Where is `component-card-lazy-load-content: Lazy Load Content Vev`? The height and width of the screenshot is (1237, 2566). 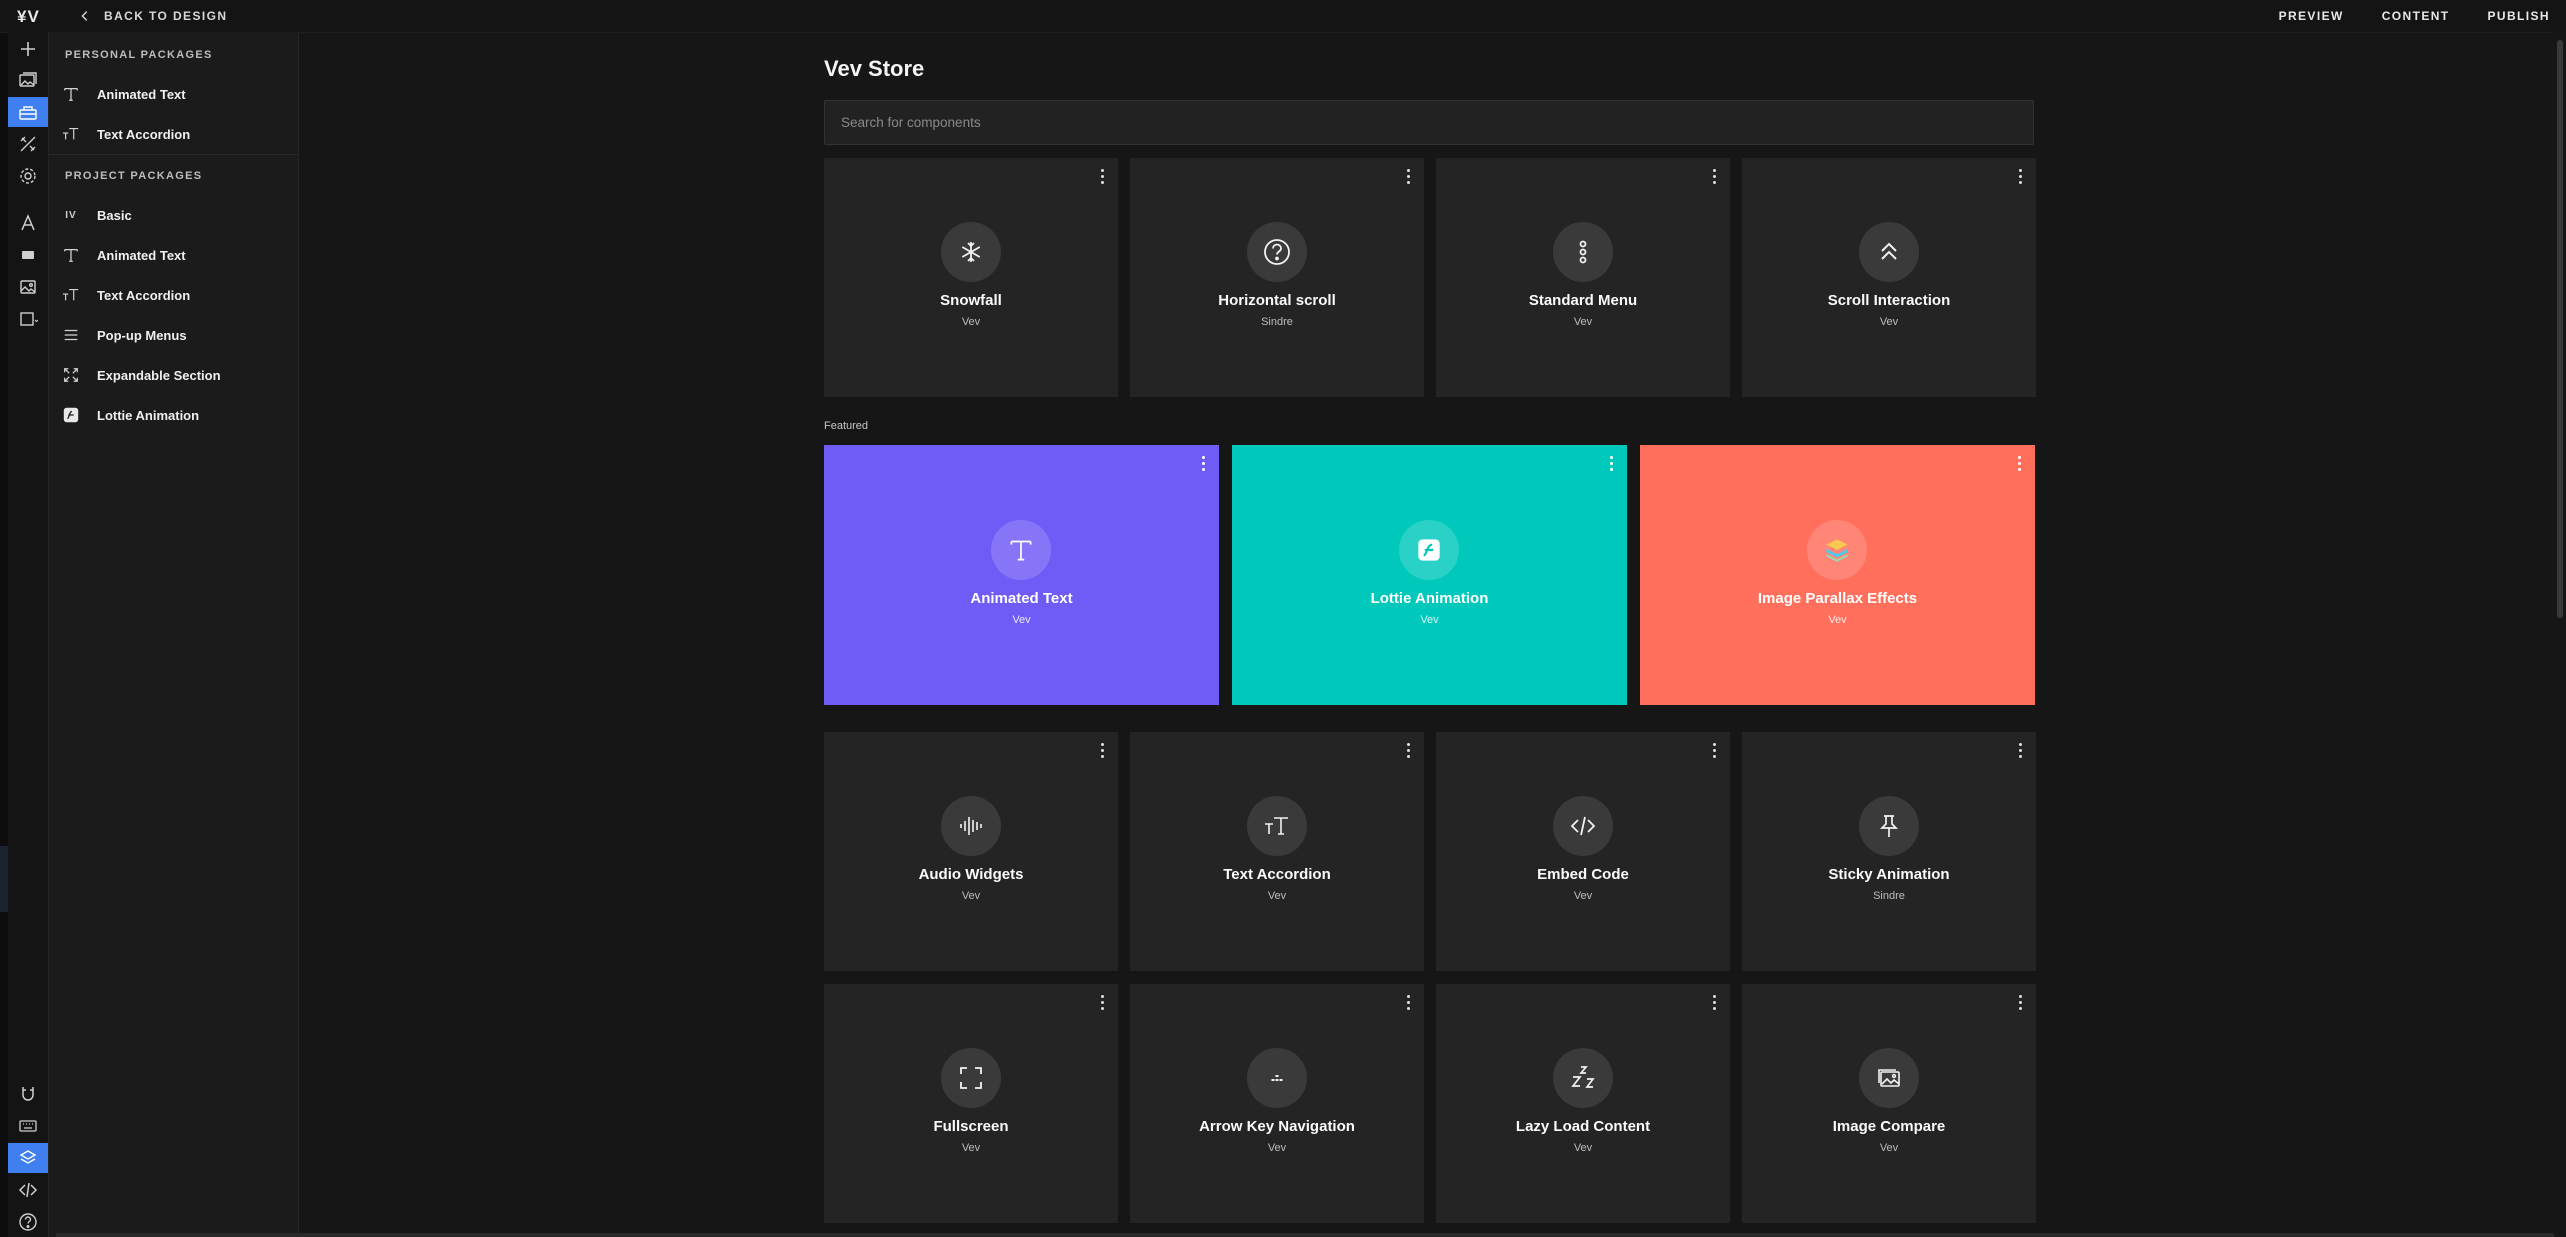 component-card-lazy-load-content: Lazy Load Content Vev is located at coordinates (1583, 1103).